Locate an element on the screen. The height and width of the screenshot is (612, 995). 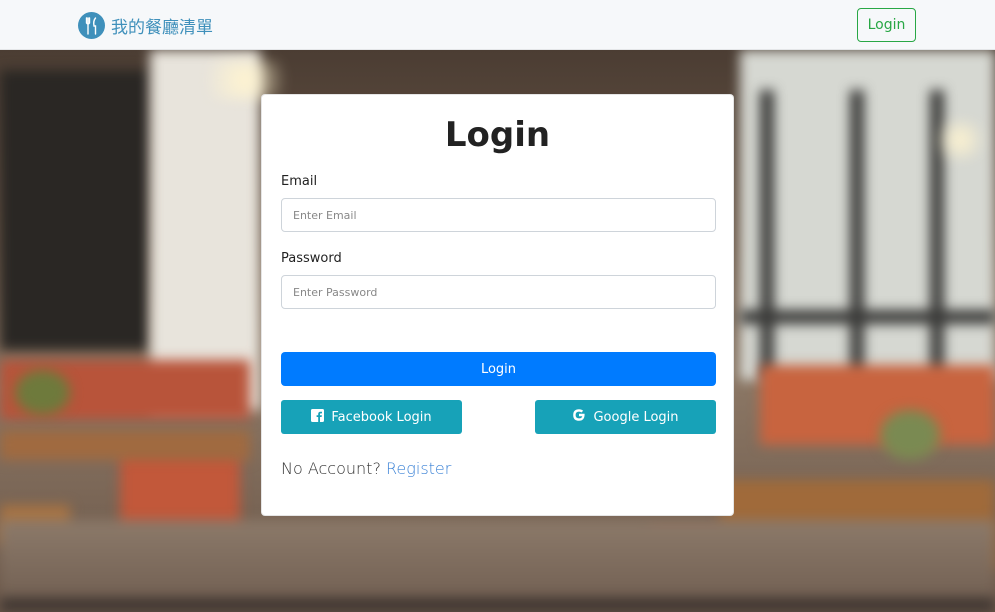
register-link: Register is located at coordinates (418, 468).